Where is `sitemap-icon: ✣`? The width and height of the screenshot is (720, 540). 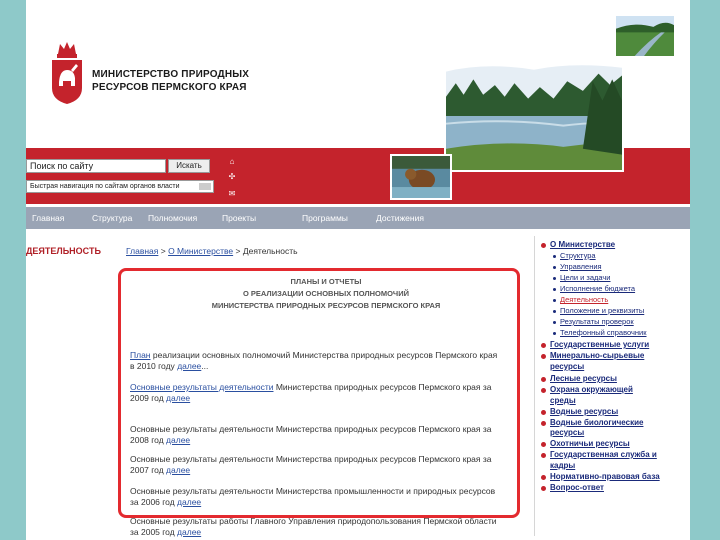
sitemap-icon: ✣ is located at coordinates (232, 177).